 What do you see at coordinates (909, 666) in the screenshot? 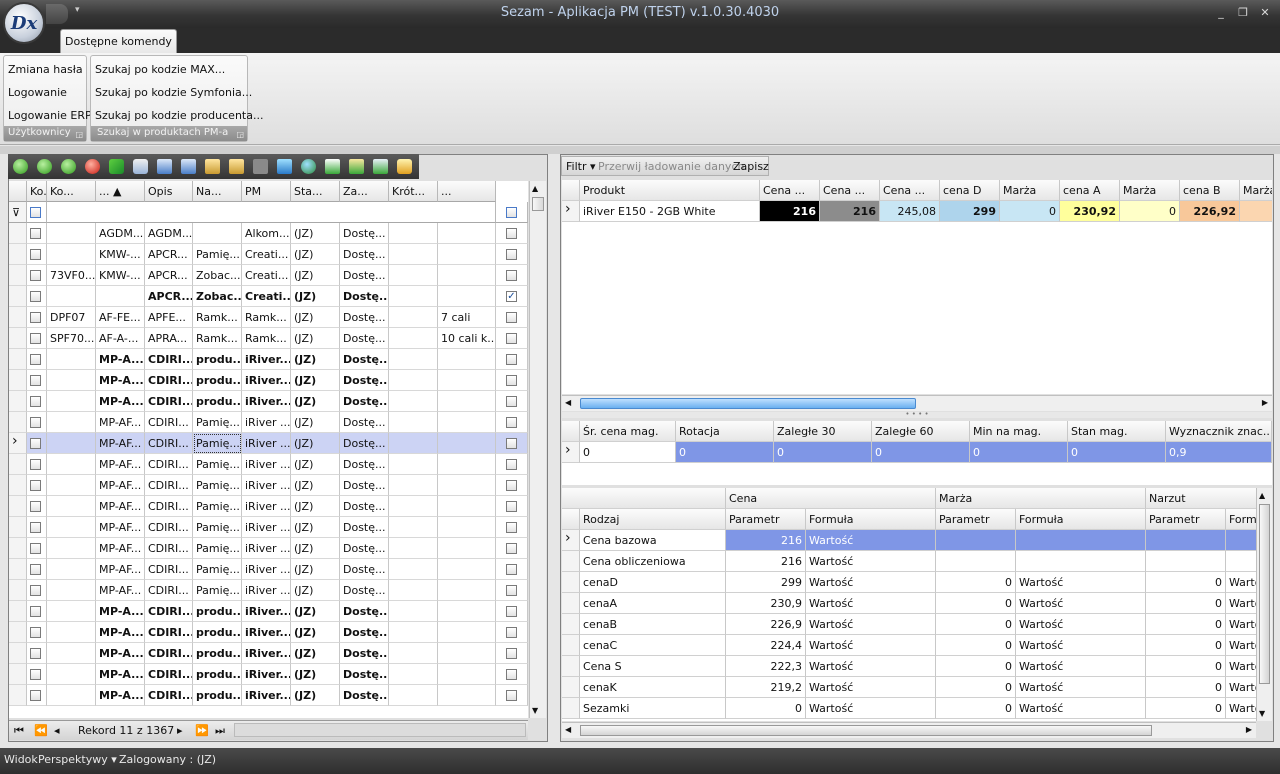
I see `table-row: Cena S222,3Wartość0Wartość0Warto` at bounding box center [909, 666].